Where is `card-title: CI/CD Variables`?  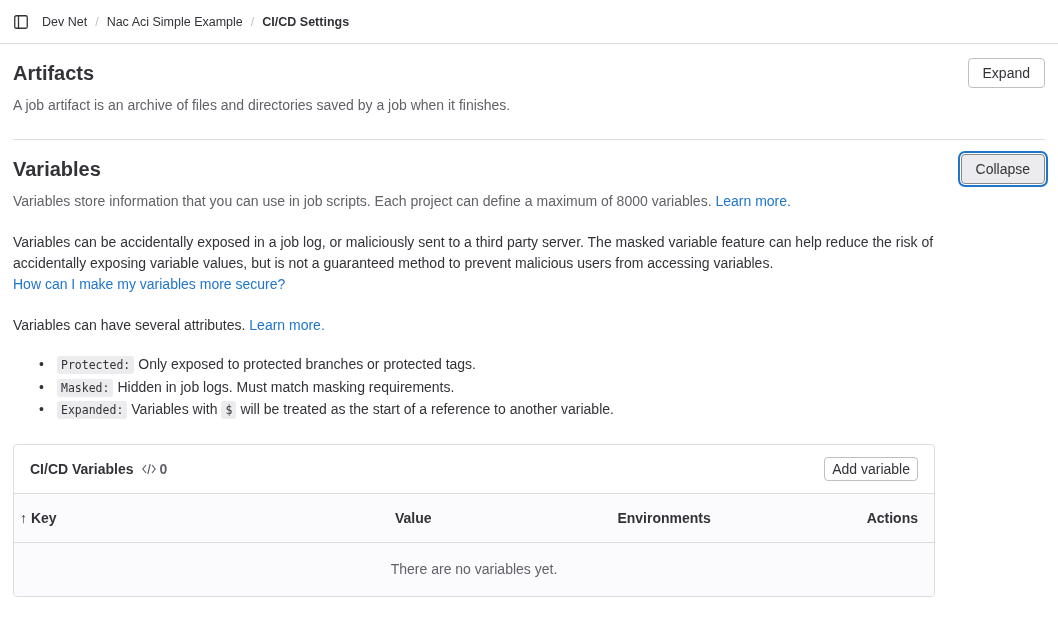
card-title: CI/CD Variables is located at coordinates (82, 468).